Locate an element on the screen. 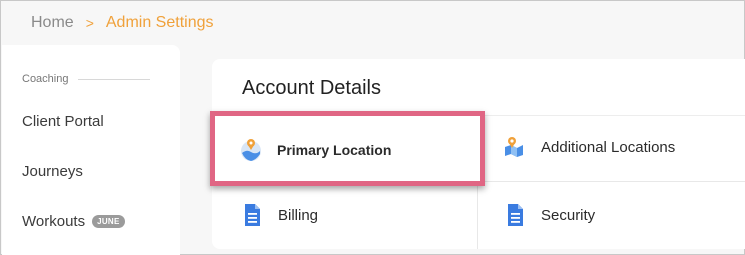 The width and height of the screenshot is (745, 255). sidebar-item-label: Journeys is located at coordinates (52, 171).